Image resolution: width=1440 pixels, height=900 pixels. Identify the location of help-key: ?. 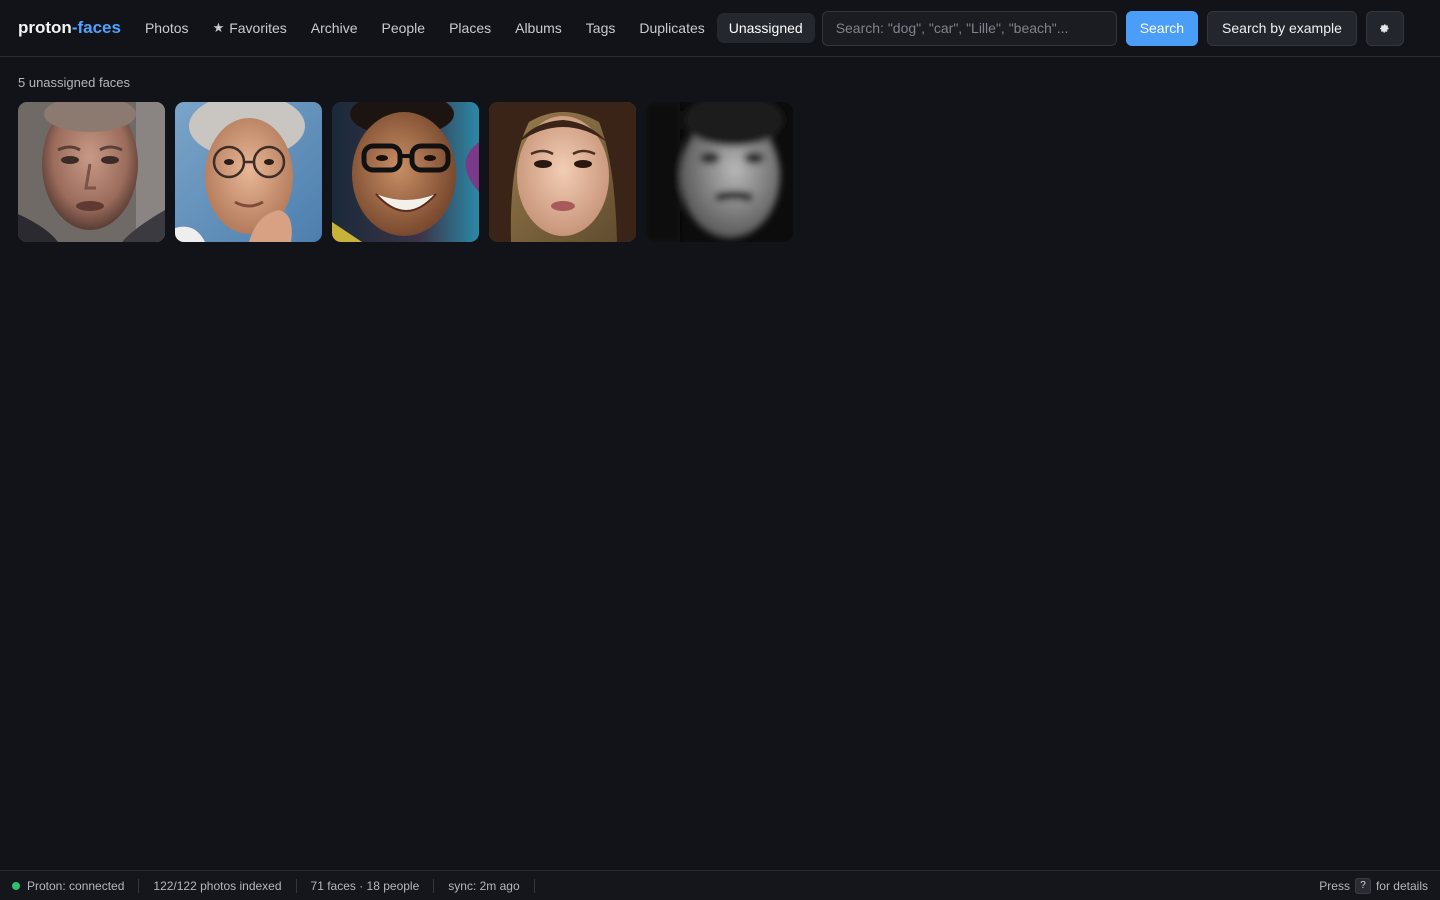
(1362, 885).